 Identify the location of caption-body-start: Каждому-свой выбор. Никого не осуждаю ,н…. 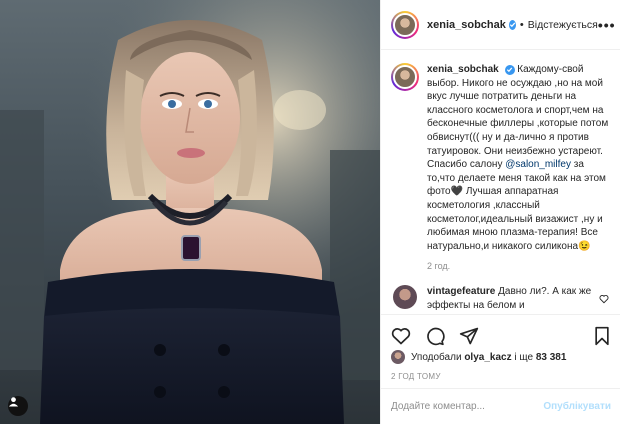
(518, 117).